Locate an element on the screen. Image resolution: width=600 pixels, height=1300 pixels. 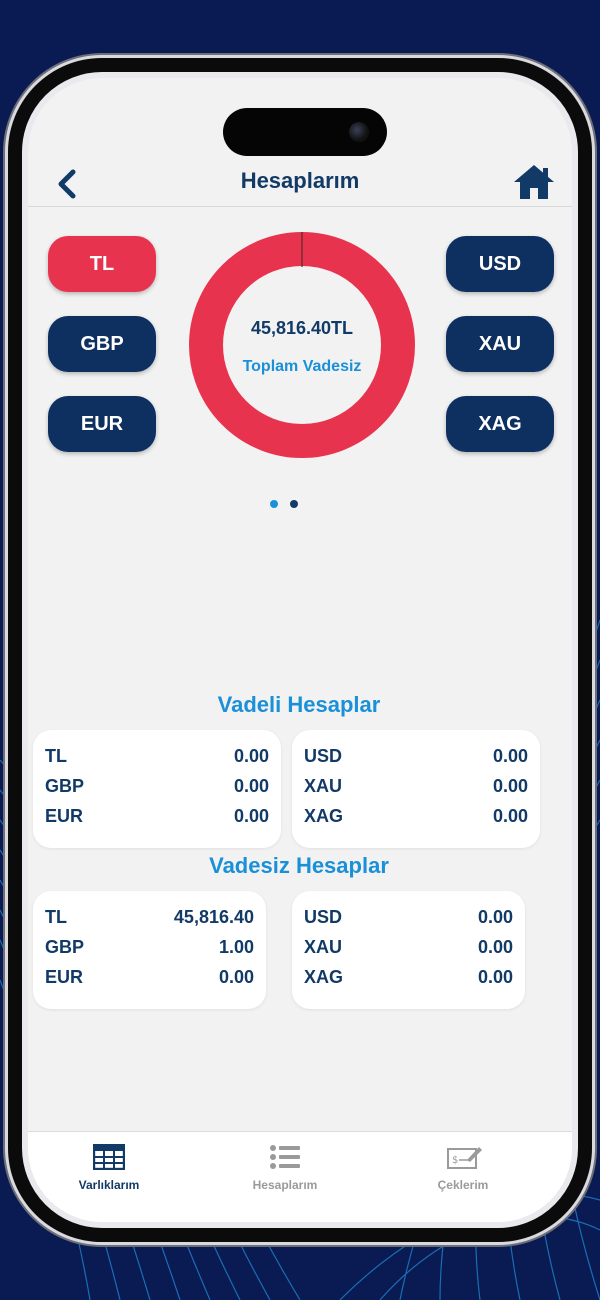
tab-ceklerim: $ Çeklerim is located at coordinates (463, 1167).